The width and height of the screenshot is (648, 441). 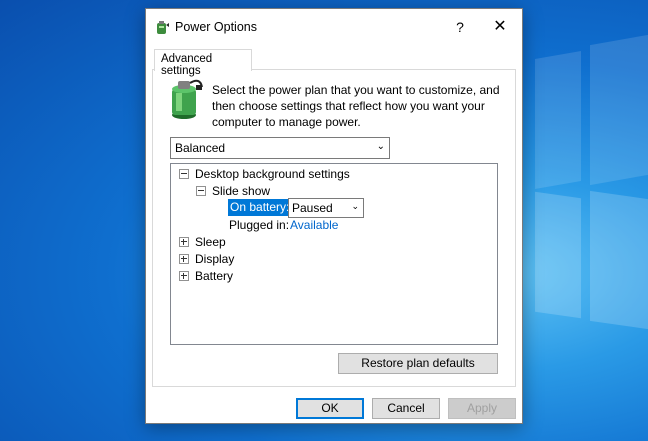 What do you see at coordinates (272, 174) in the screenshot?
I see `tree-node-label: Desktop background settings` at bounding box center [272, 174].